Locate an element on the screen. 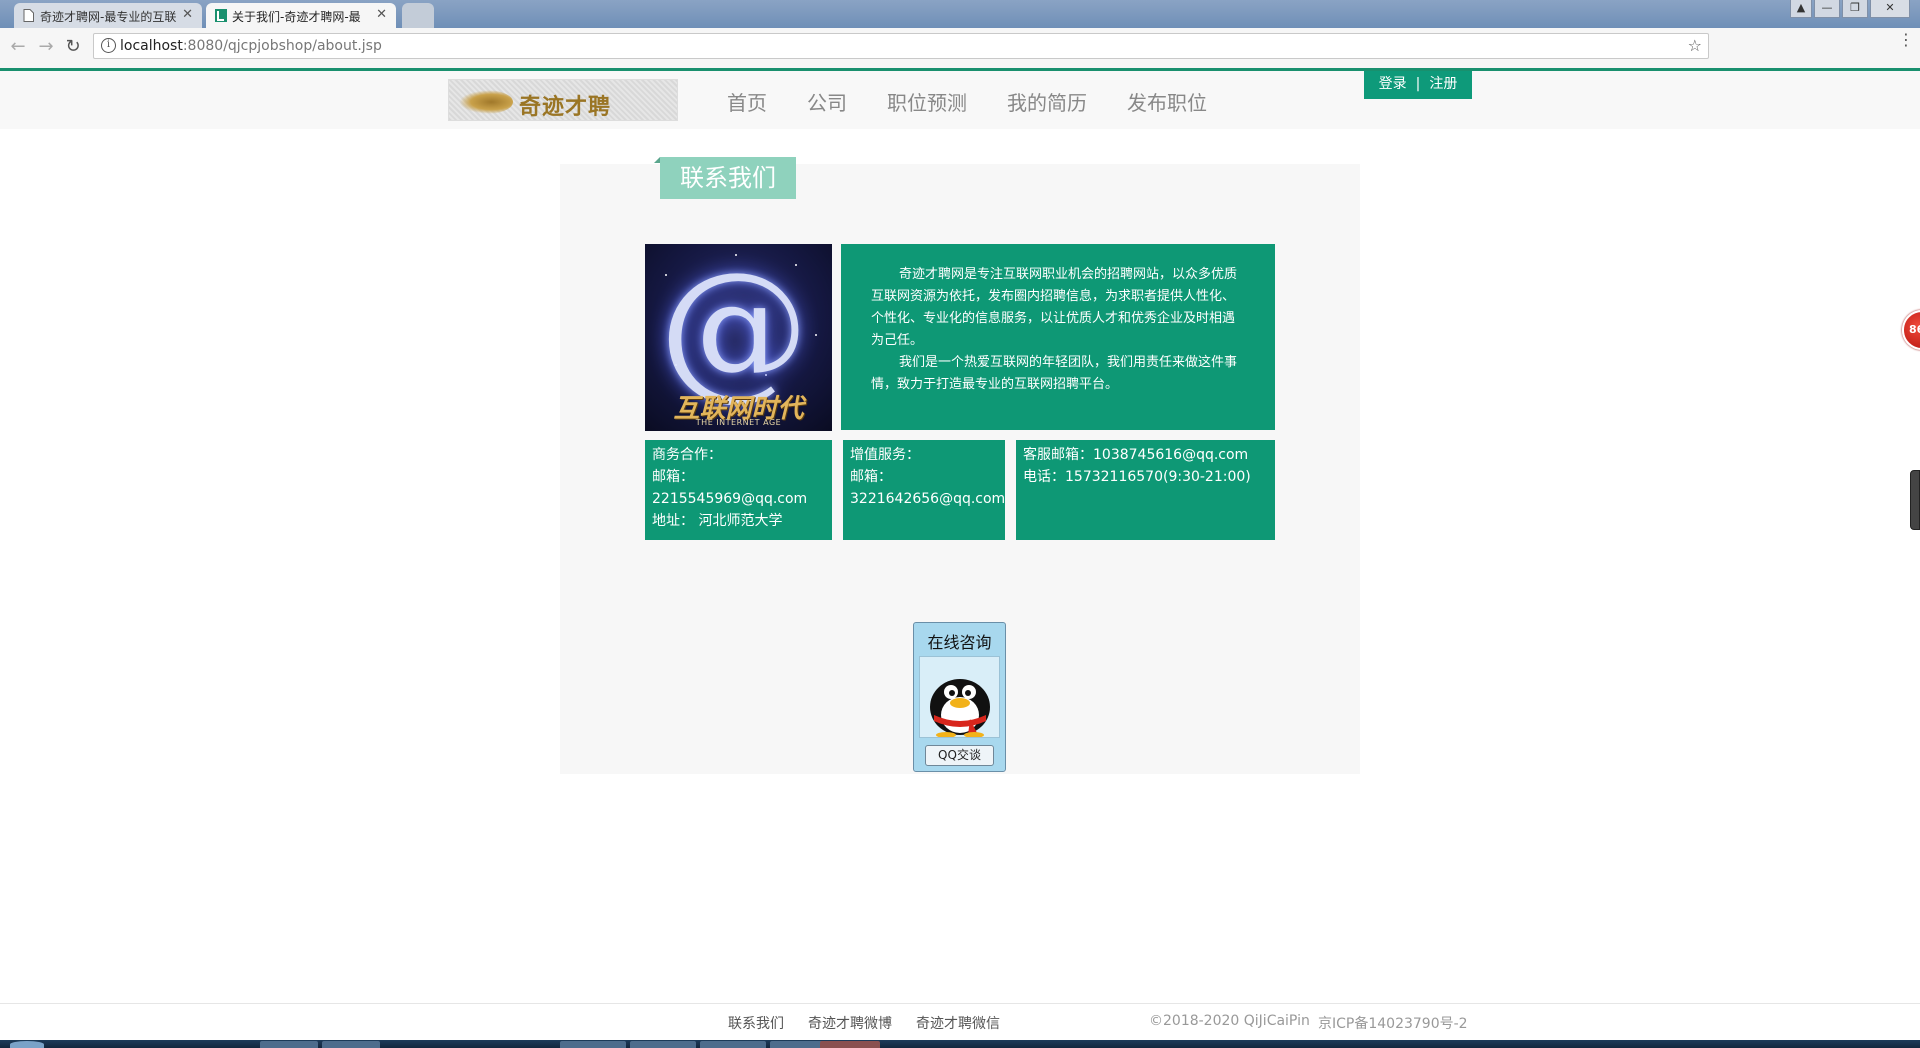  icp-text: 京ICP备14023790号-2 is located at coordinates (1393, 1024).